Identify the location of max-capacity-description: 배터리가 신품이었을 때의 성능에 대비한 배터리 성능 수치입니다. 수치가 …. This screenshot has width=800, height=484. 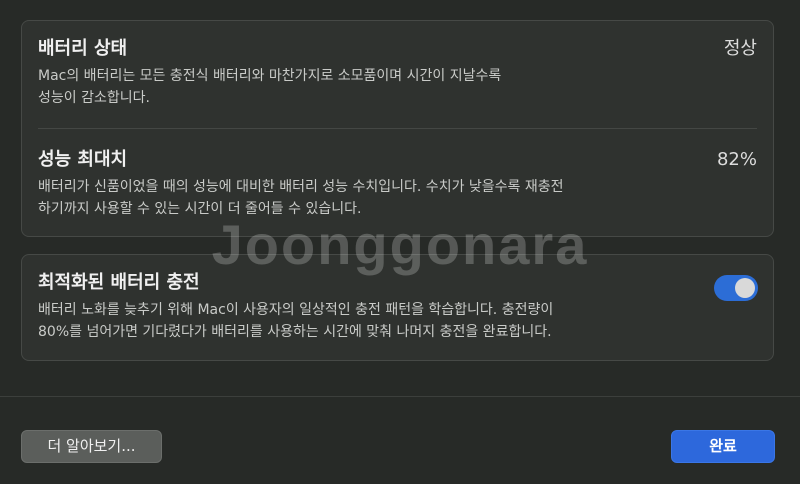
(397, 198).